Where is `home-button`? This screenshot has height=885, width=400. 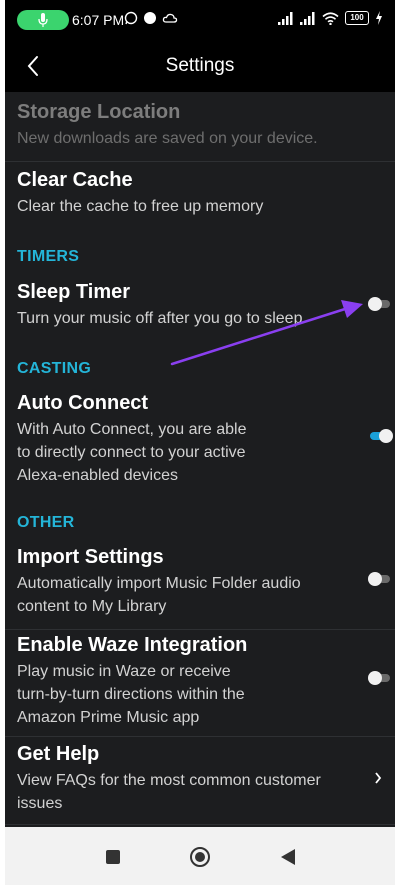 home-button is located at coordinates (200, 857).